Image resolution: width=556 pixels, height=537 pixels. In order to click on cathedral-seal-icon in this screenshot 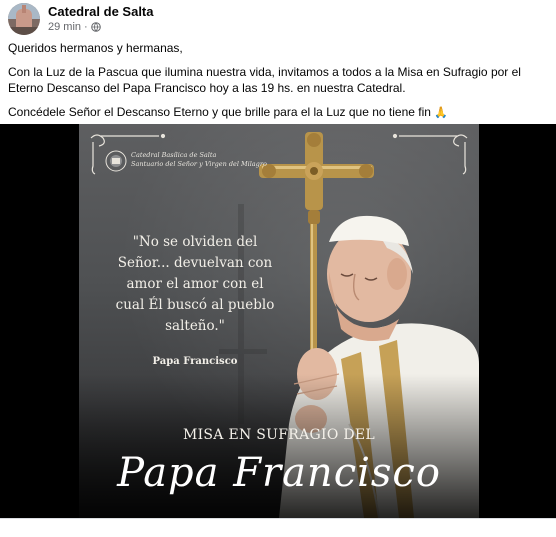, I will do `click(116, 161)`.